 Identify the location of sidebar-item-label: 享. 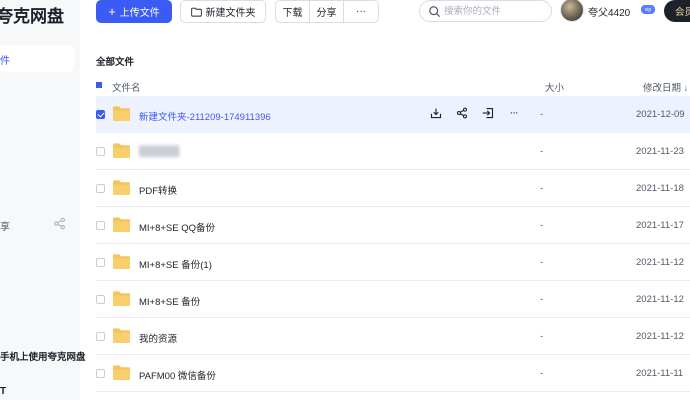
(5, 227).